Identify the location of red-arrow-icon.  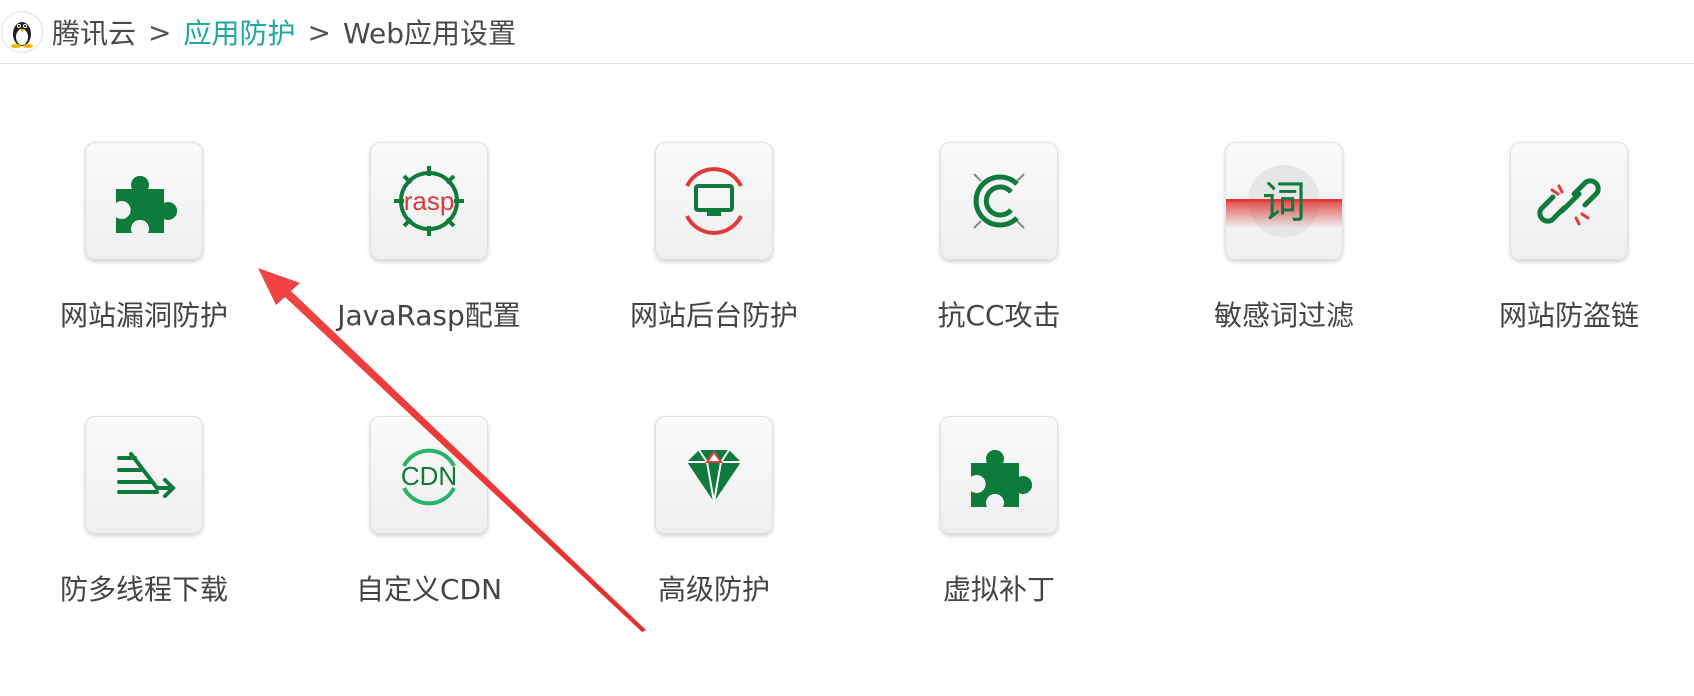
(452, 450).